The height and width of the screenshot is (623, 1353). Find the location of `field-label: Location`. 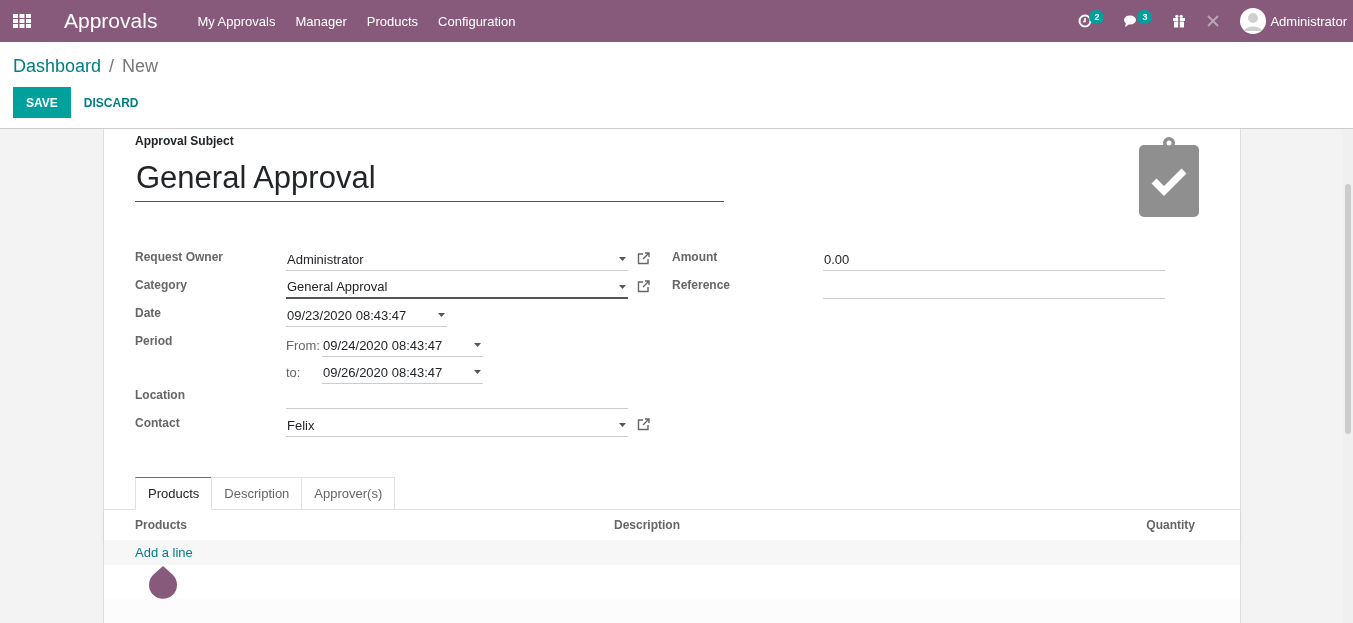

field-label: Location is located at coordinates (160, 395).